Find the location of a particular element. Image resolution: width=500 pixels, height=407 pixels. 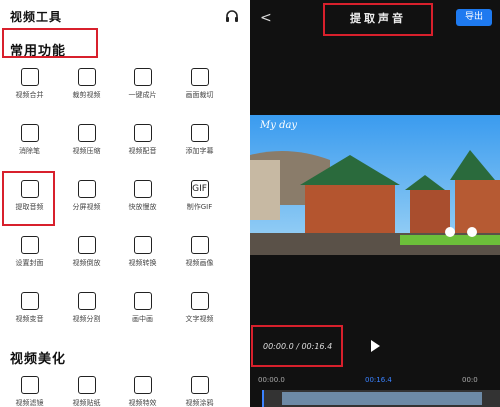

split-screen-icon is located at coordinates (86, 189).